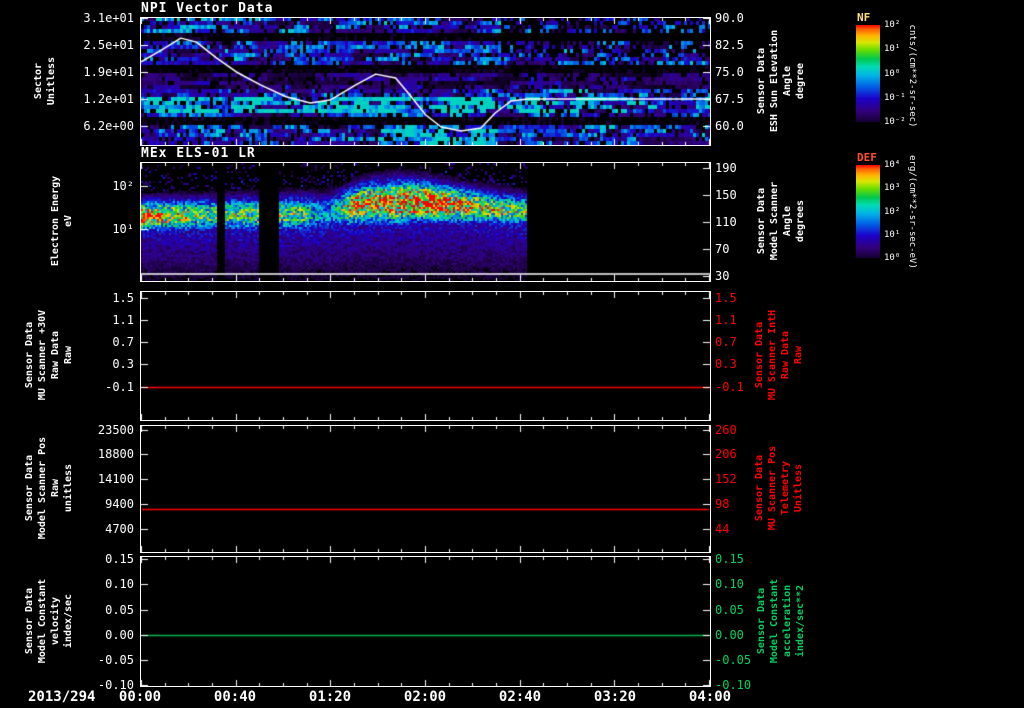  Describe the element at coordinates (779, 355) in the screenshot. I see `mu-scanner-right-axis-label: Sensor Data MU Scanner IntH Raw Data Raw` at that location.